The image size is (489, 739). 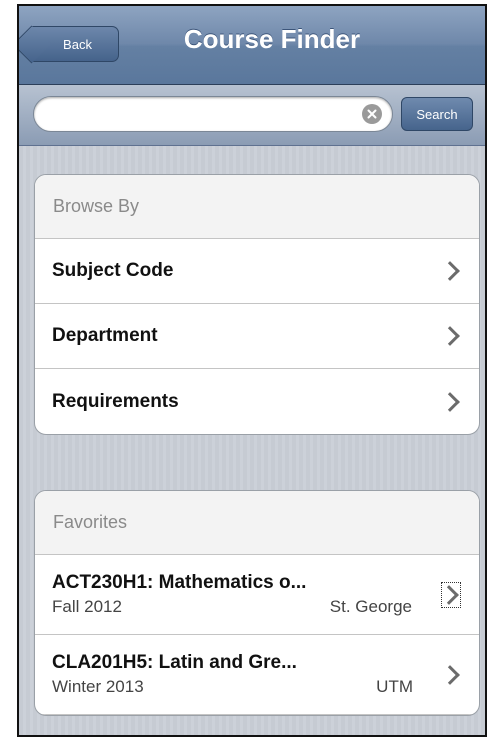 I want to click on navigation-bar: Back Course Finder, so click(x=252, y=45).